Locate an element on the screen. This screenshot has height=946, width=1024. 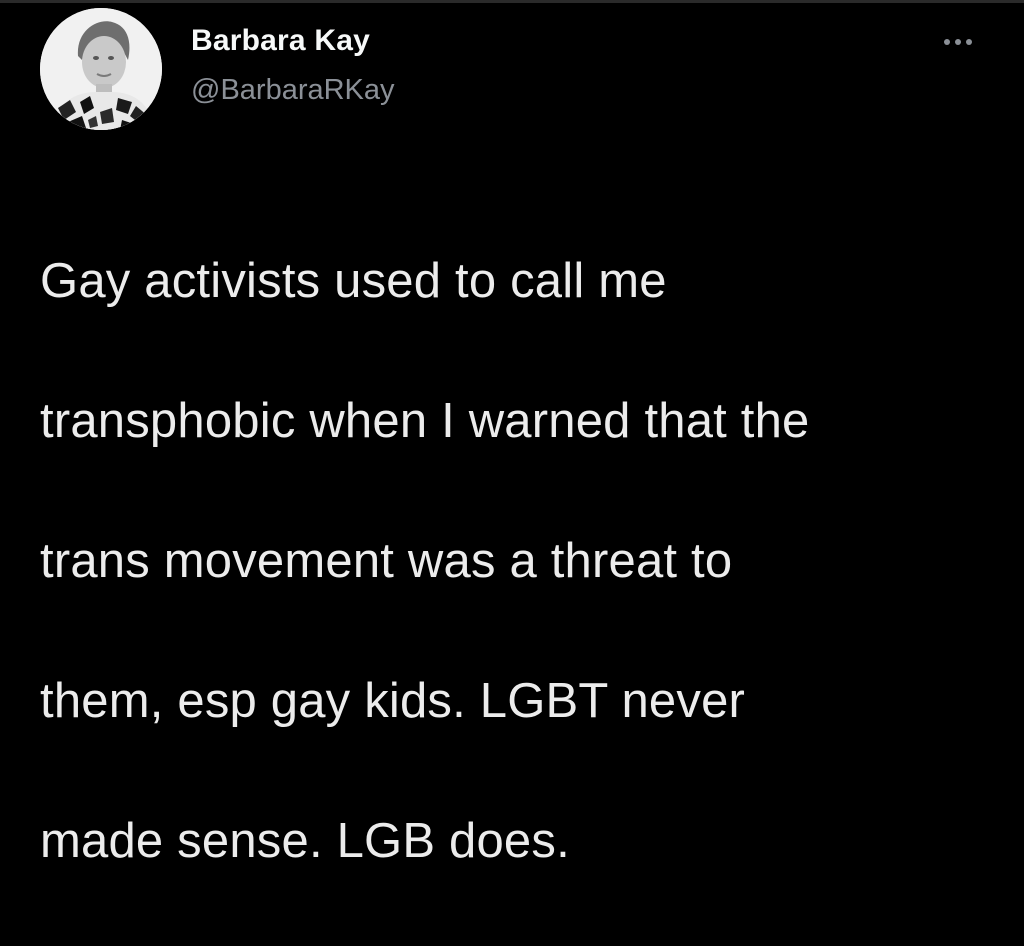
author-display-name: Barbara Kay is located at coordinates (280, 41).